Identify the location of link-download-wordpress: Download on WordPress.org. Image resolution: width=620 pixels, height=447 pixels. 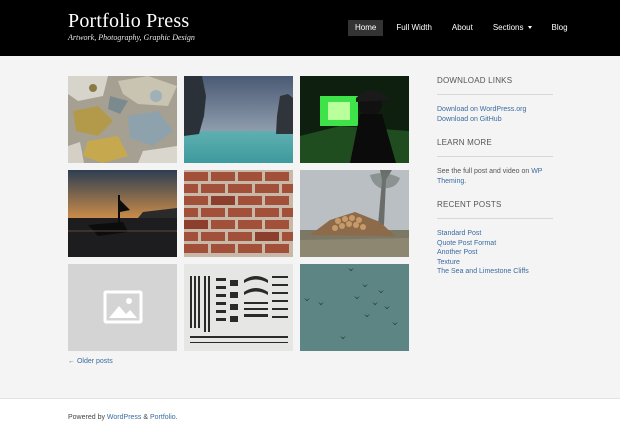
(495, 110).